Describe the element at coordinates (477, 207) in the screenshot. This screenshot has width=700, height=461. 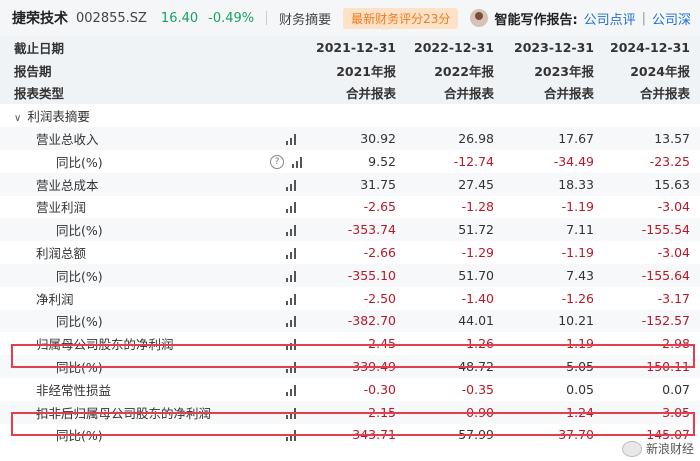
I see `value-cell: -1.28` at that location.